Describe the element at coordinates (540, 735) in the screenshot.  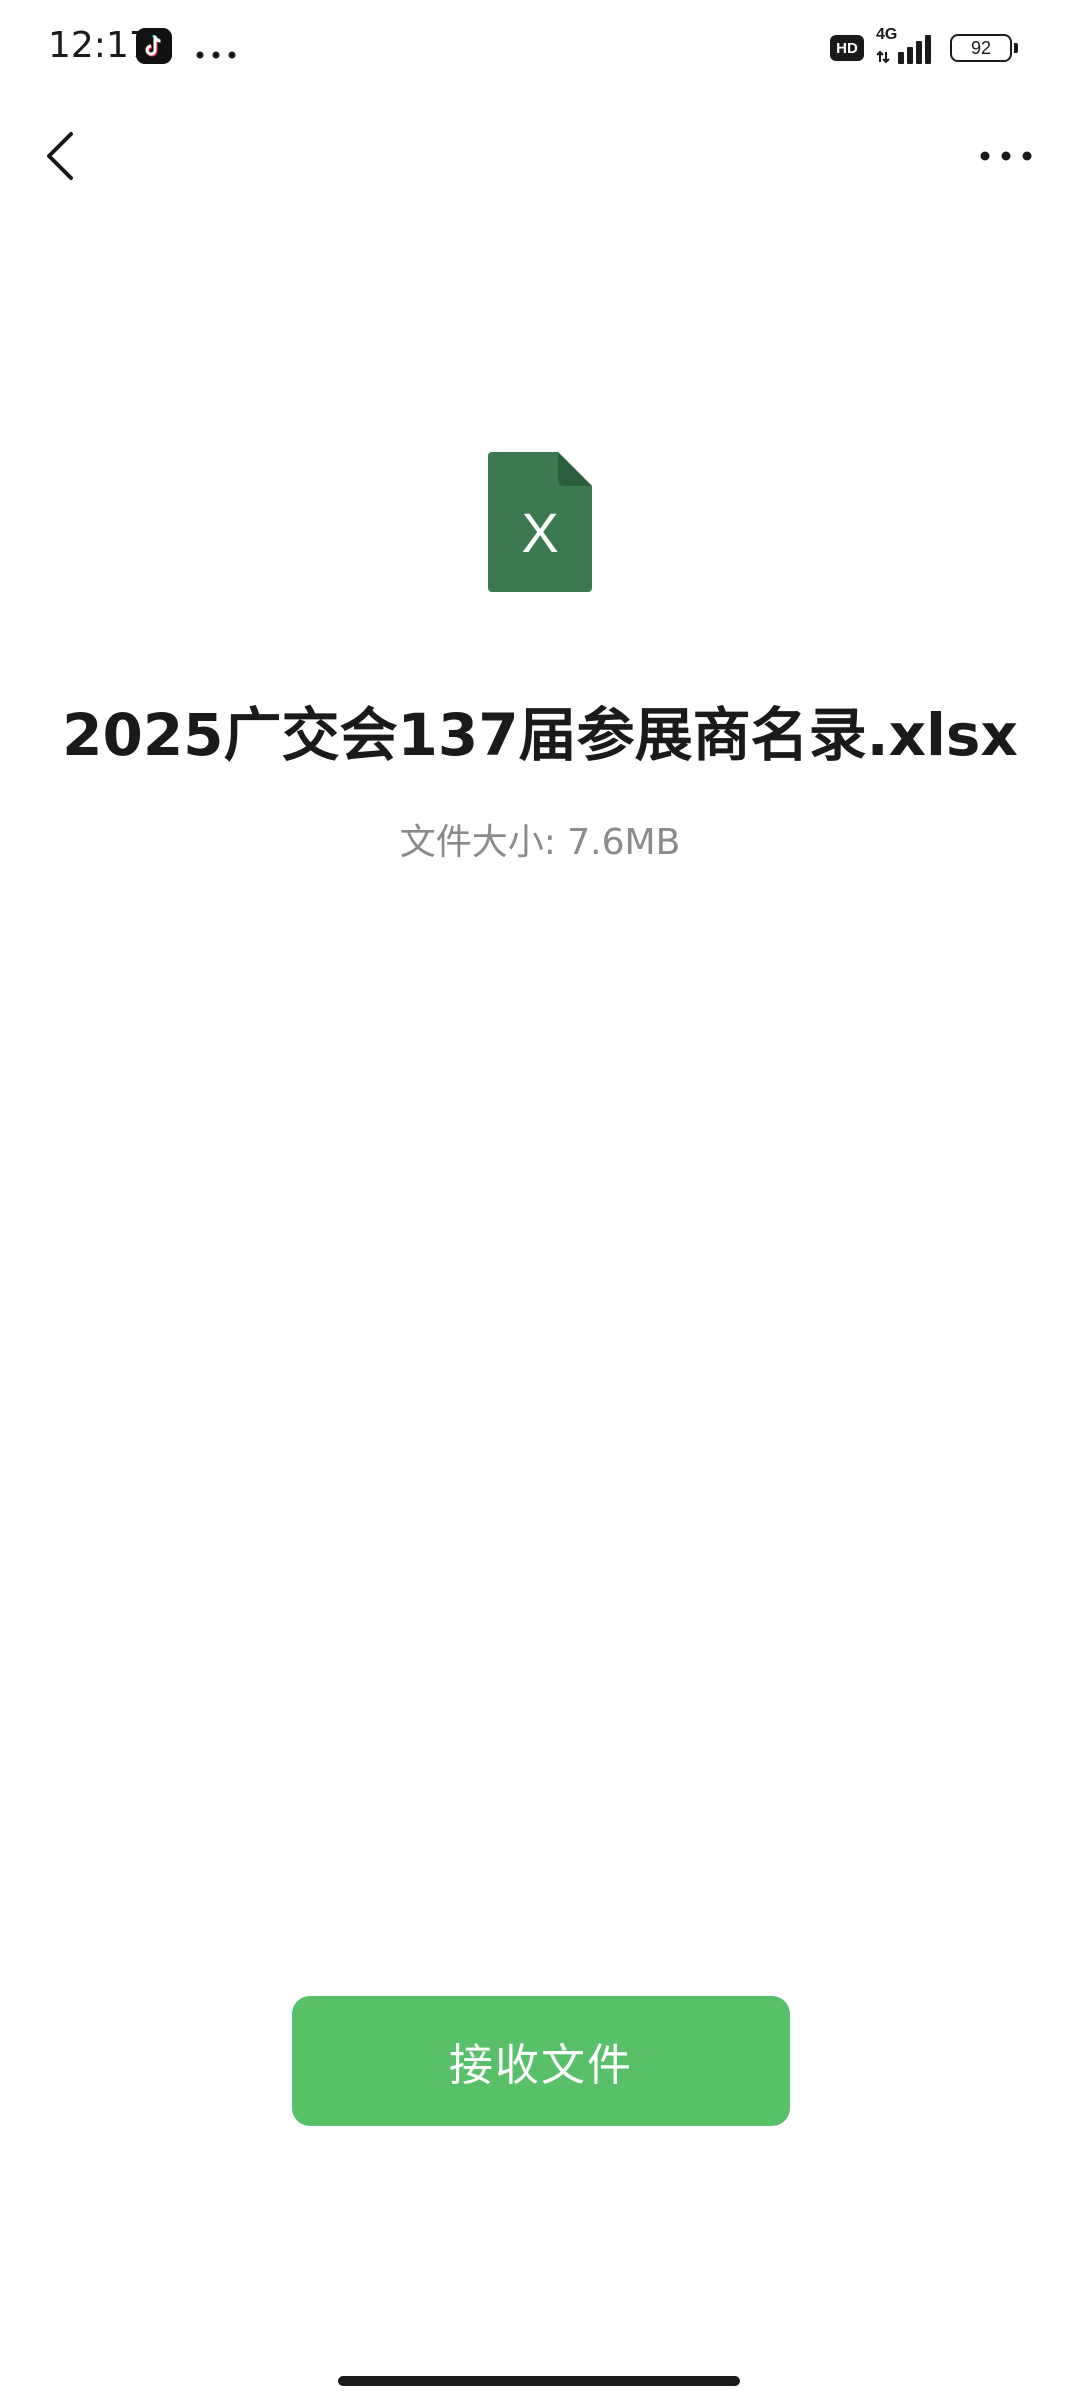
I see `file-name: 2025广交会137届参展商名录.xlsx` at that location.